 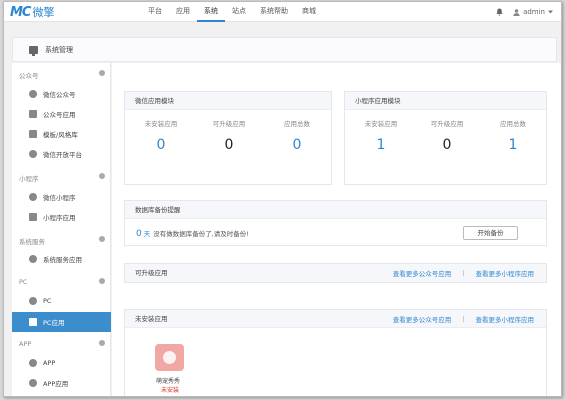 I want to click on sidebar-item-wechat-mini: 微信小程序, so click(x=61, y=197).